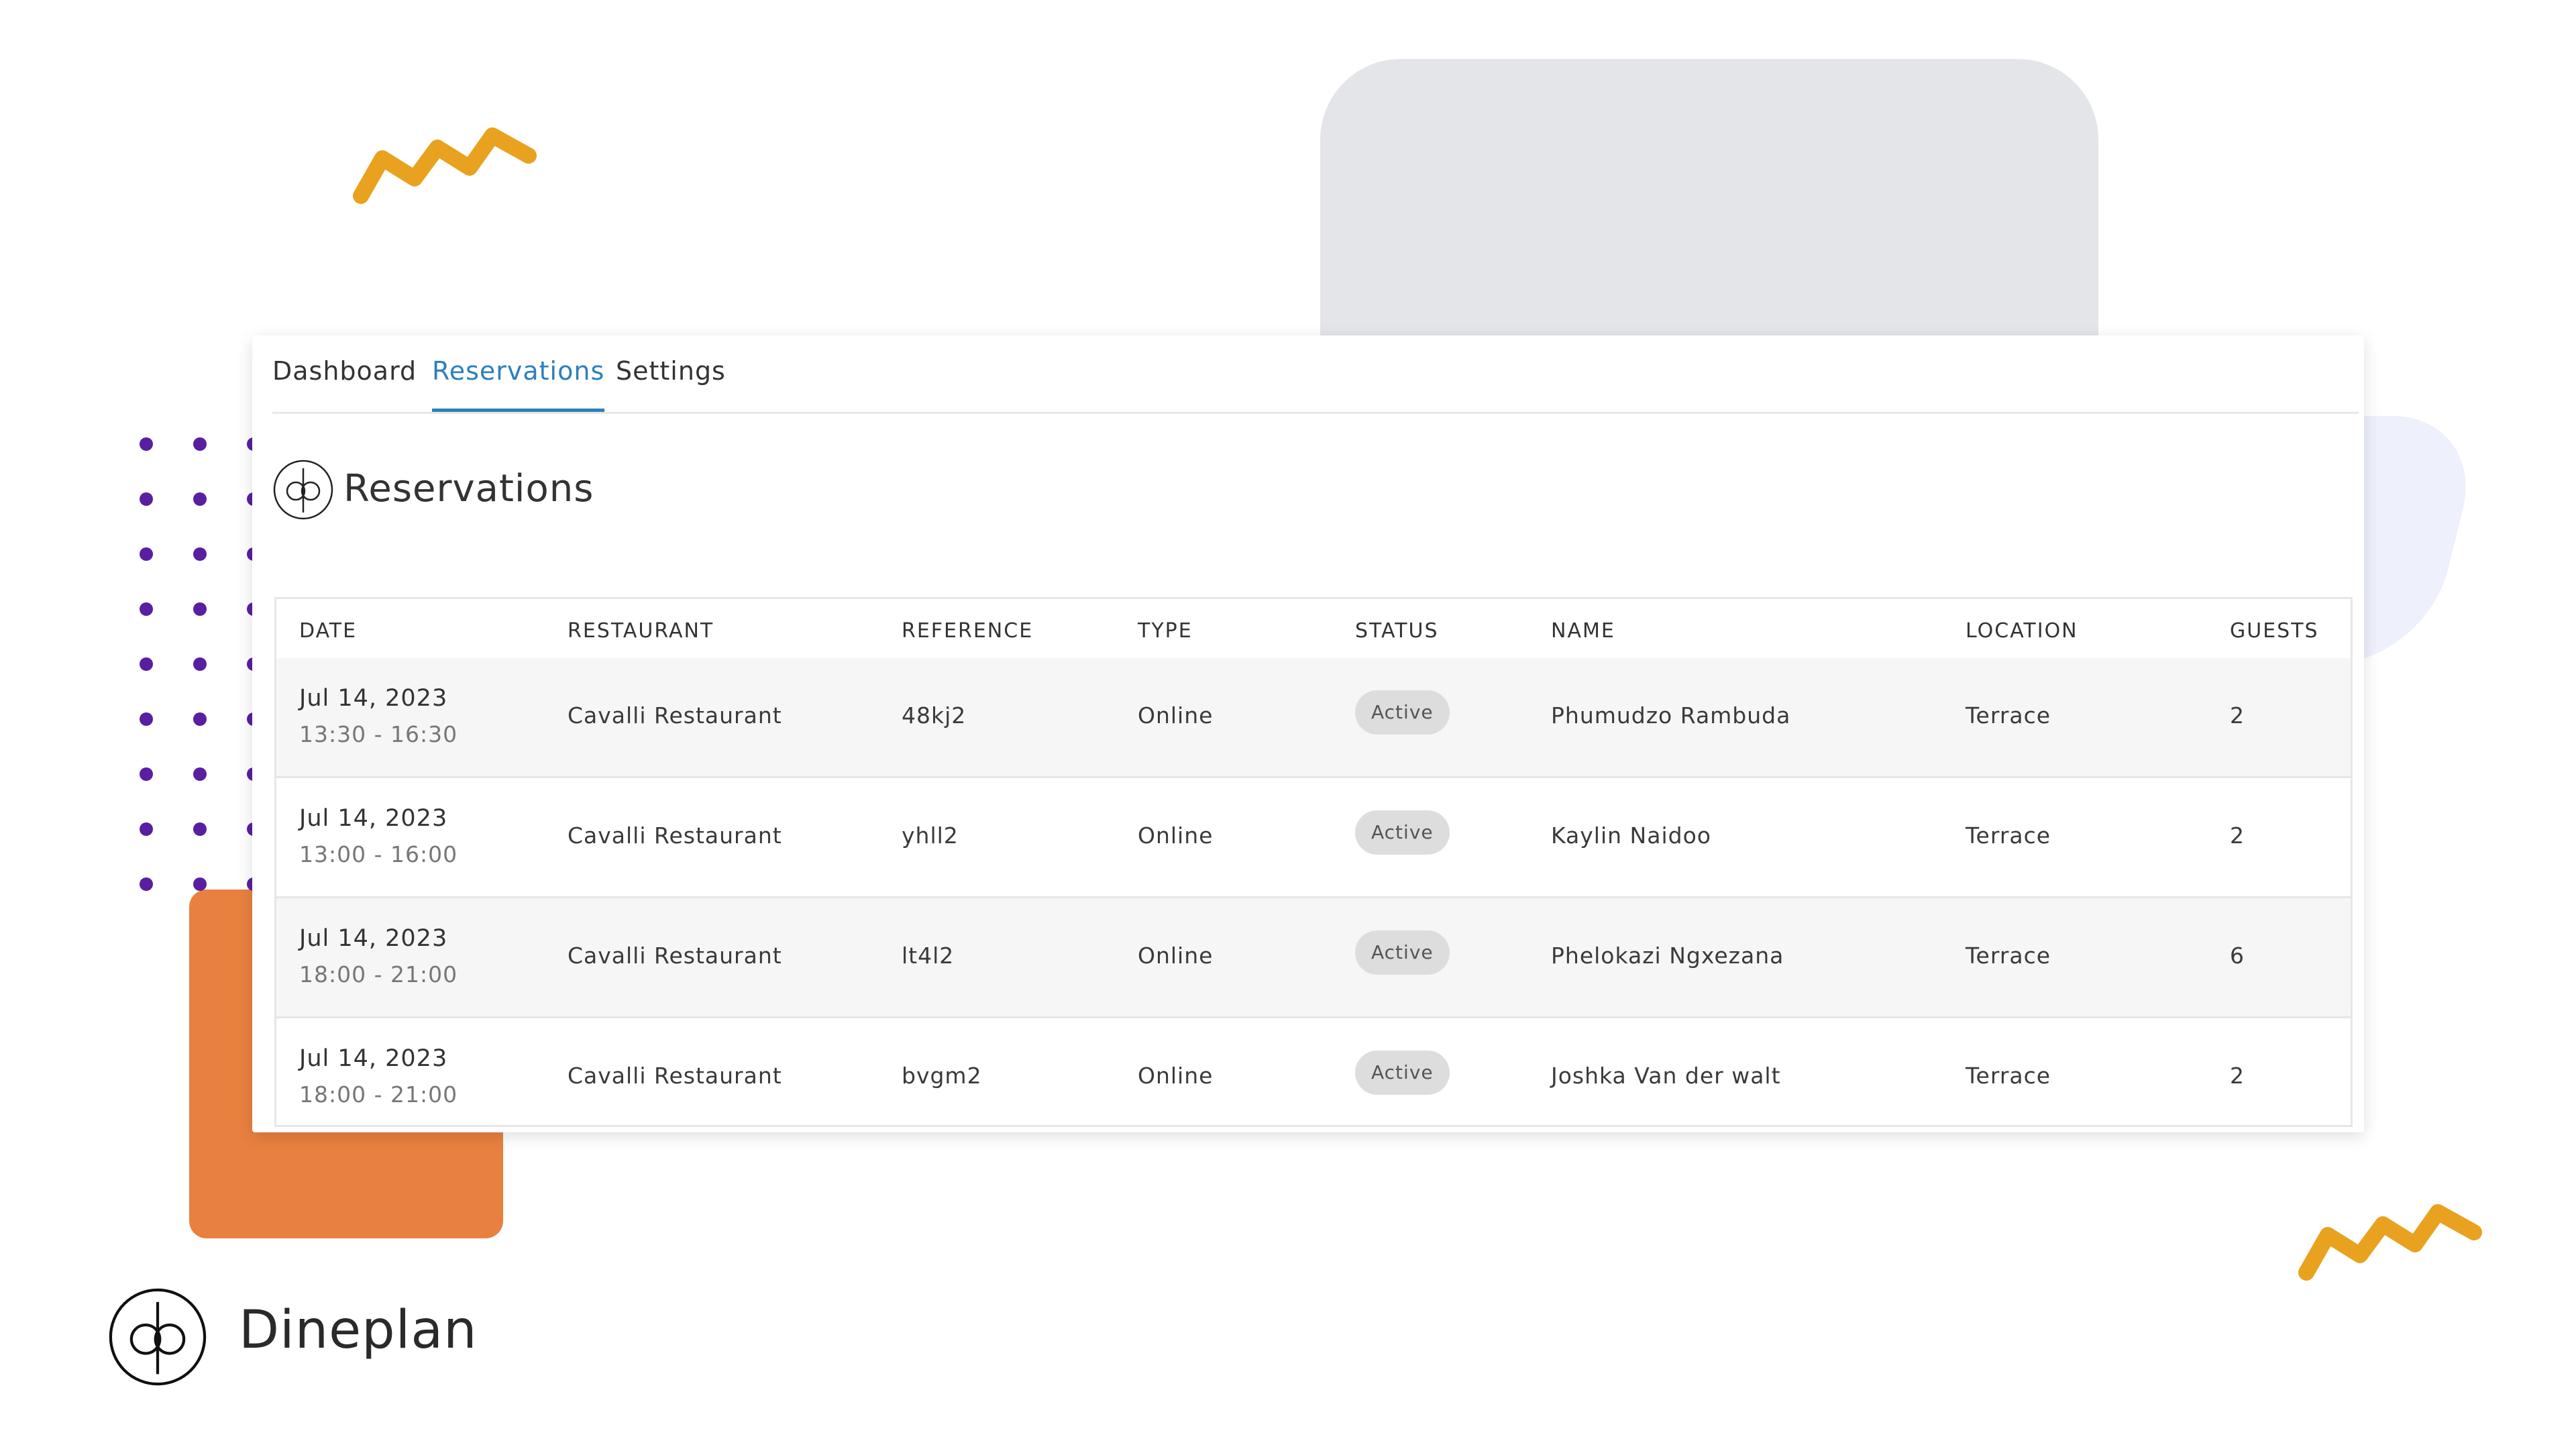 The width and height of the screenshot is (2576, 1449). I want to click on column-header-restaurant: RESTAURANT, so click(641, 631).